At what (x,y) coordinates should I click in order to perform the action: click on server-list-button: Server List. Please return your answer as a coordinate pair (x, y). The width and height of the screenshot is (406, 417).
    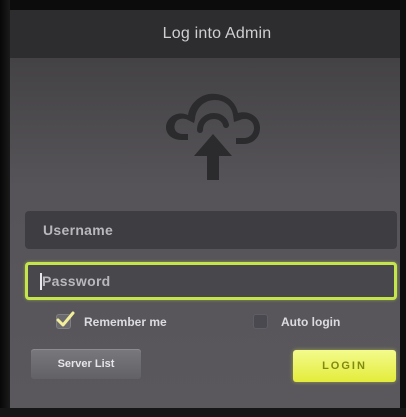
    Looking at the image, I should click on (86, 364).